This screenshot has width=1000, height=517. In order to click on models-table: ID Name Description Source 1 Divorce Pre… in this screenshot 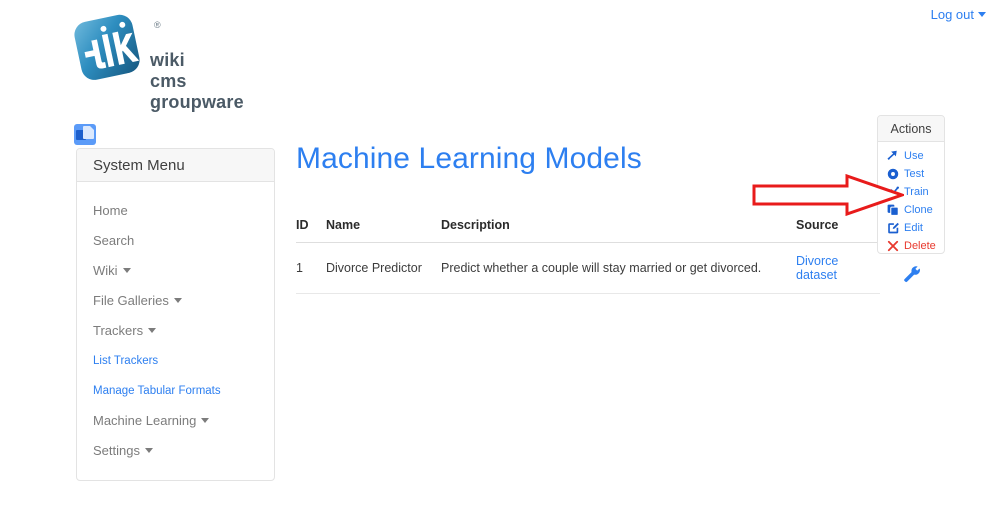, I will do `click(588, 256)`.